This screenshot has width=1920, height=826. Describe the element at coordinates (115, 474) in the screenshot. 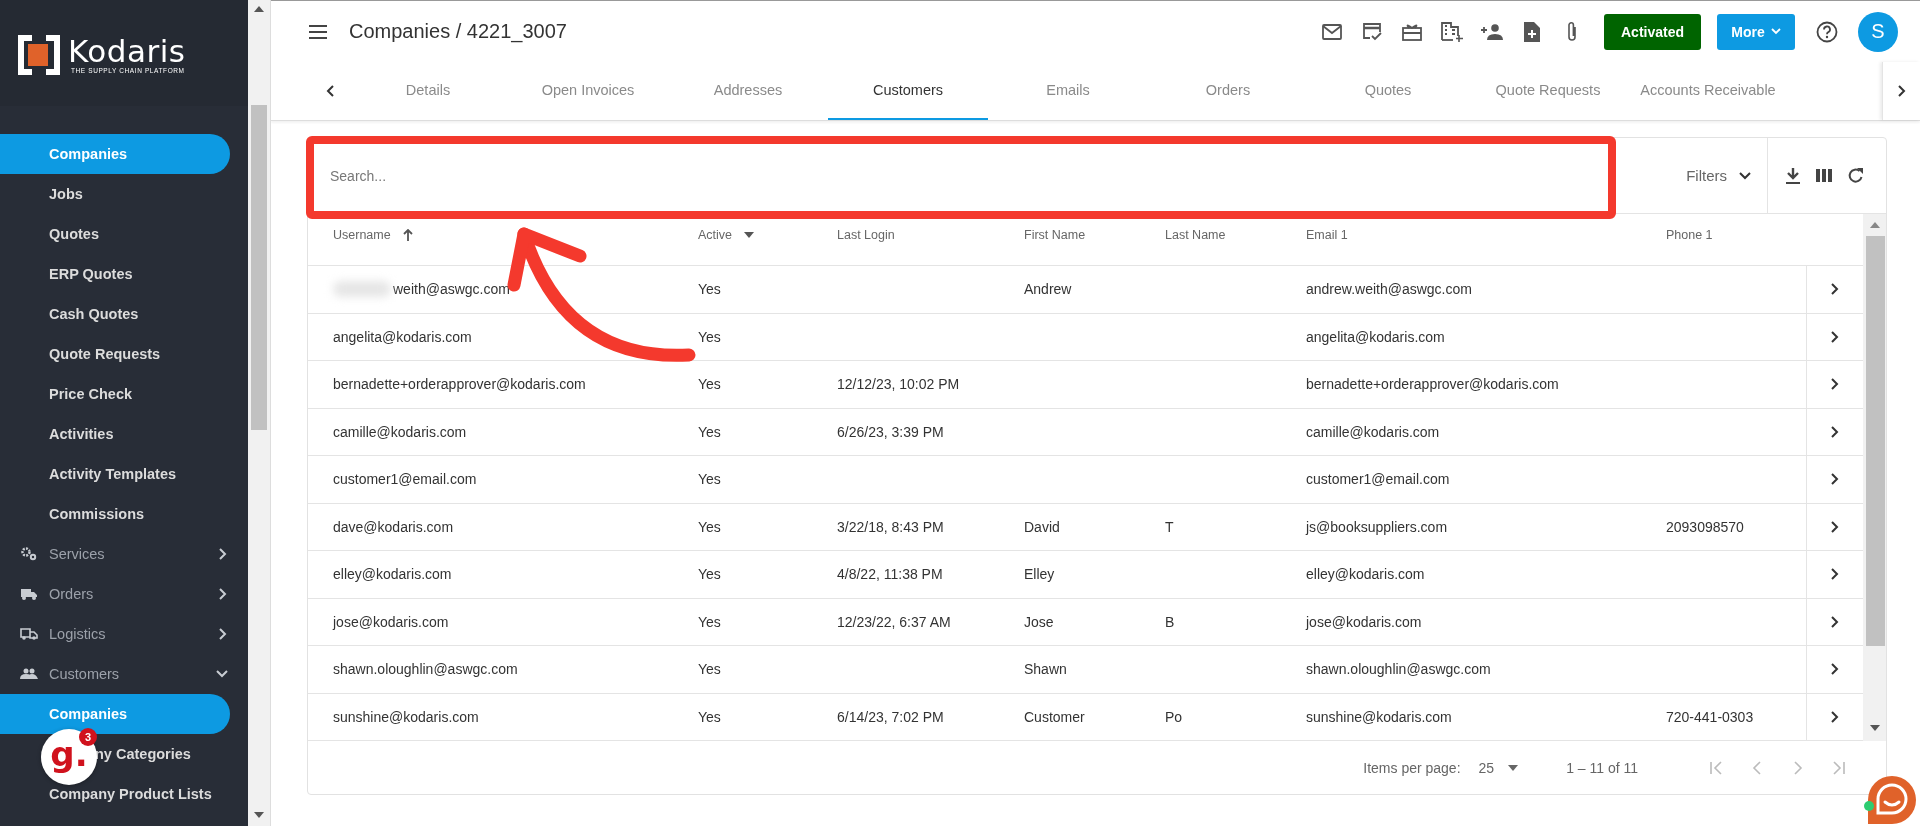

I see `sidebar-item: Activity Templates` at that location.